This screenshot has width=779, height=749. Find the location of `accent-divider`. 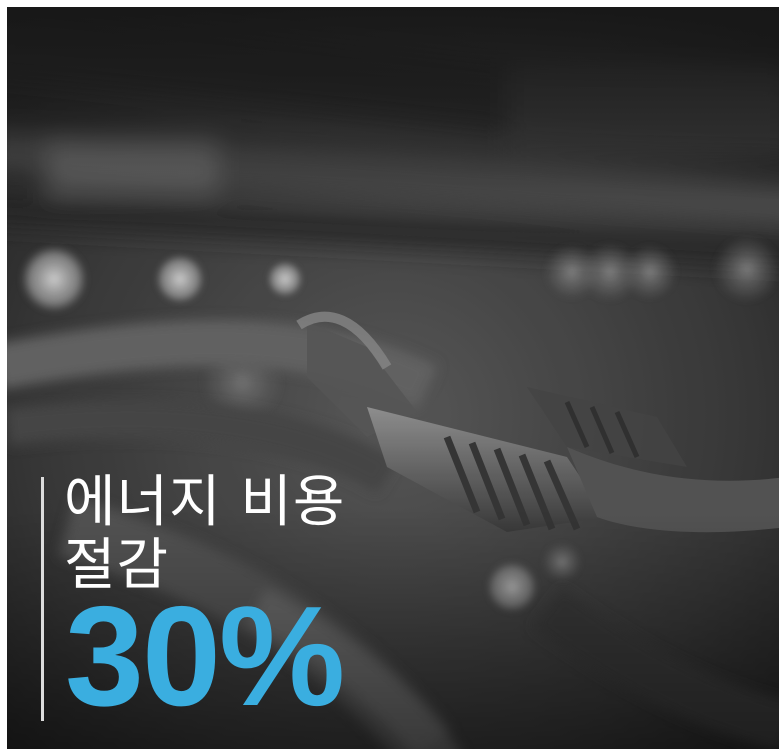

accent-divider is located at coordinates (42, 599).